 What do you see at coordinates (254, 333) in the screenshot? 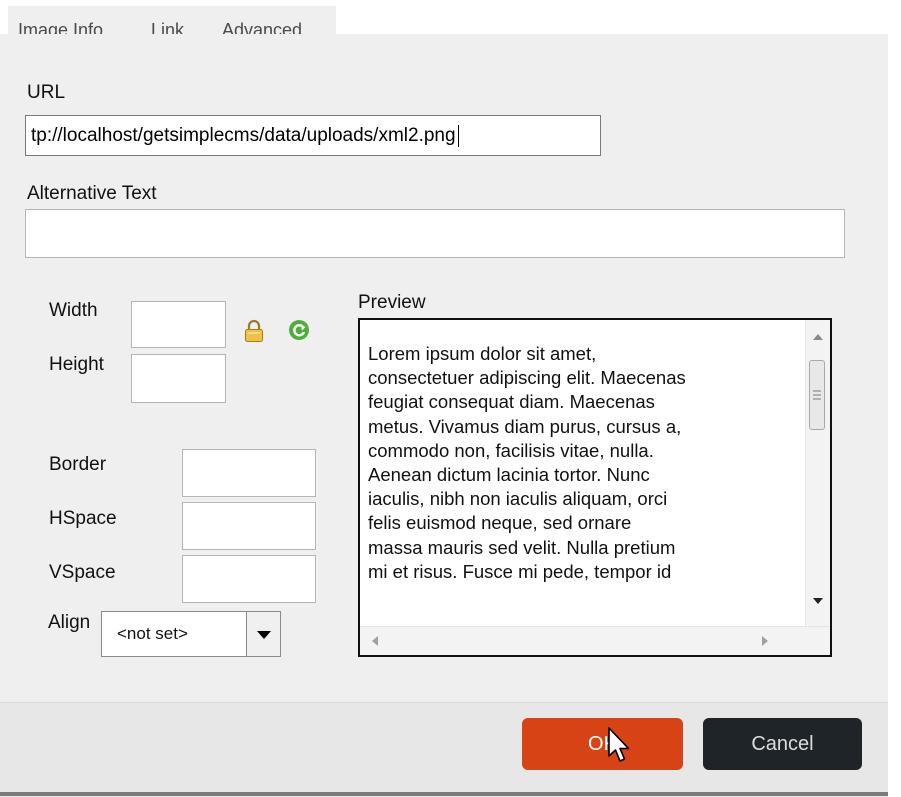
I see `lock-icon` at bounding box center [254, 333].